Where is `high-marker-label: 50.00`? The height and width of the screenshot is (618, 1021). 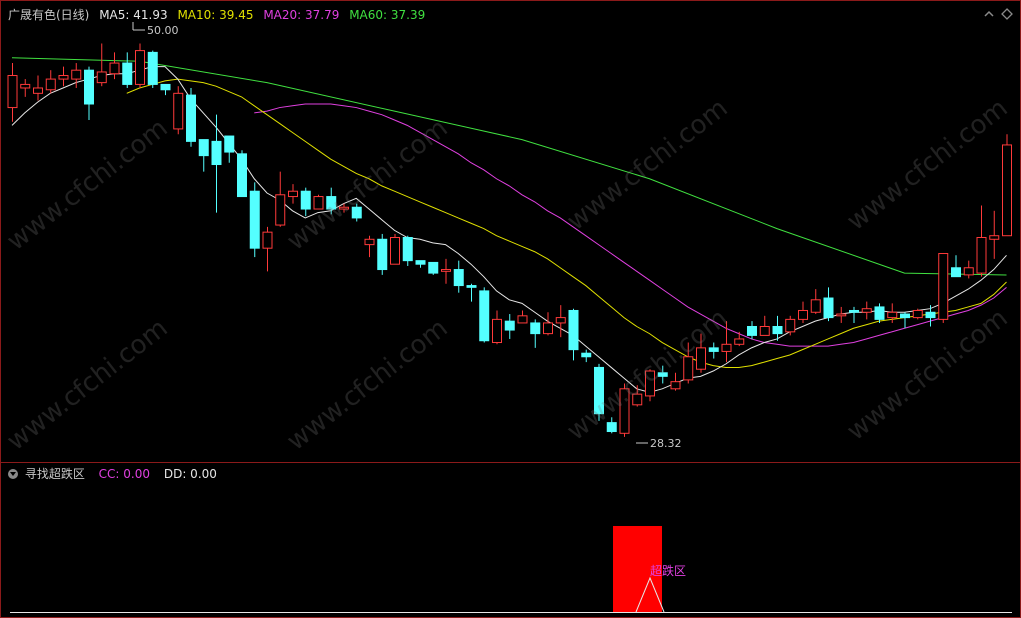 high-marker-label: 50.00 is located at coordinates (163, 30).